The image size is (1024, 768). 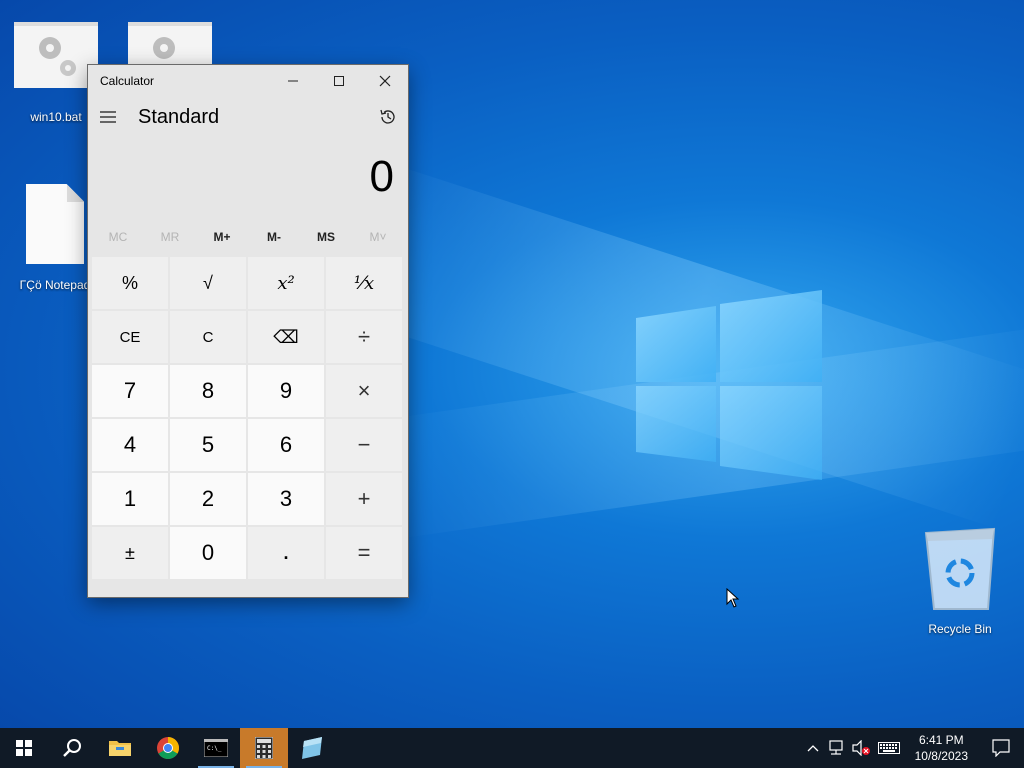 I want to click on equals-button: =, so click(x=364, y=553).